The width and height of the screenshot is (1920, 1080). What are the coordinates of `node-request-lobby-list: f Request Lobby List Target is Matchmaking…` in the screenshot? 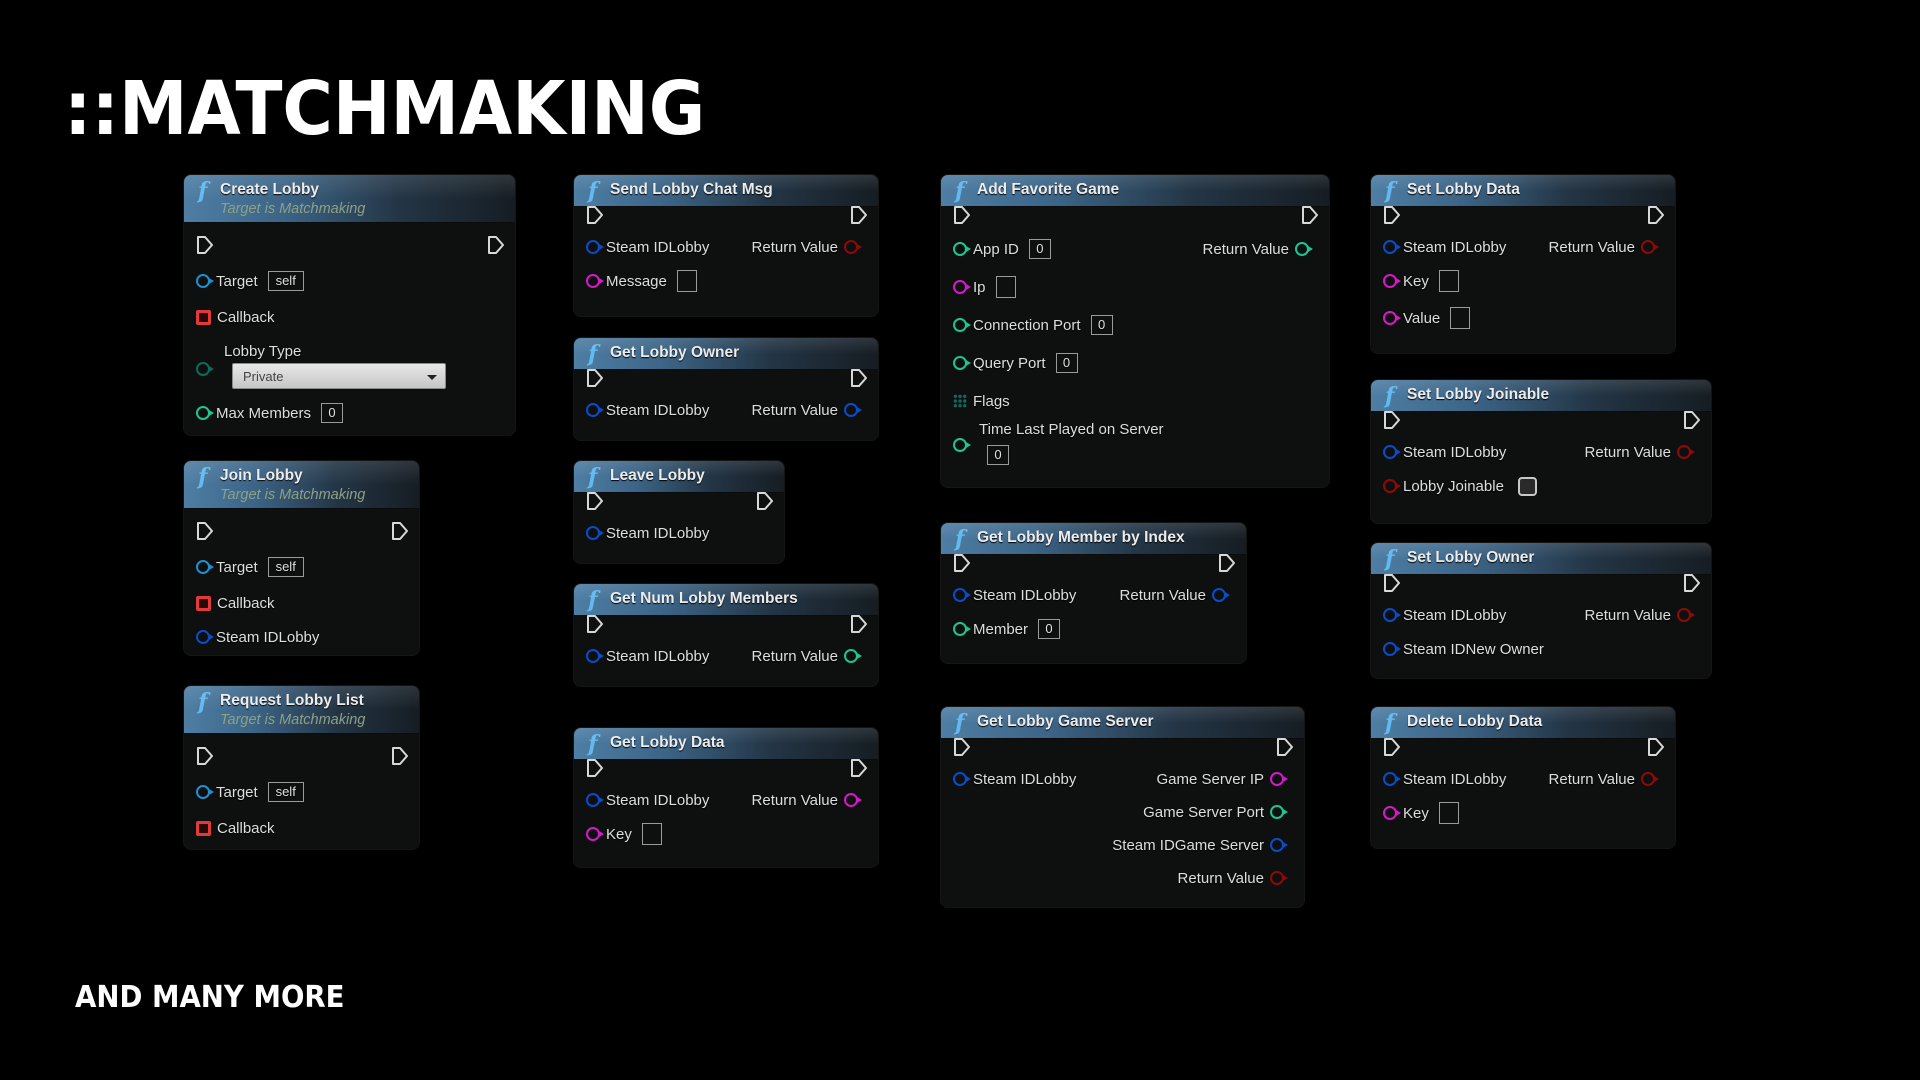 It's located at (301, 767).